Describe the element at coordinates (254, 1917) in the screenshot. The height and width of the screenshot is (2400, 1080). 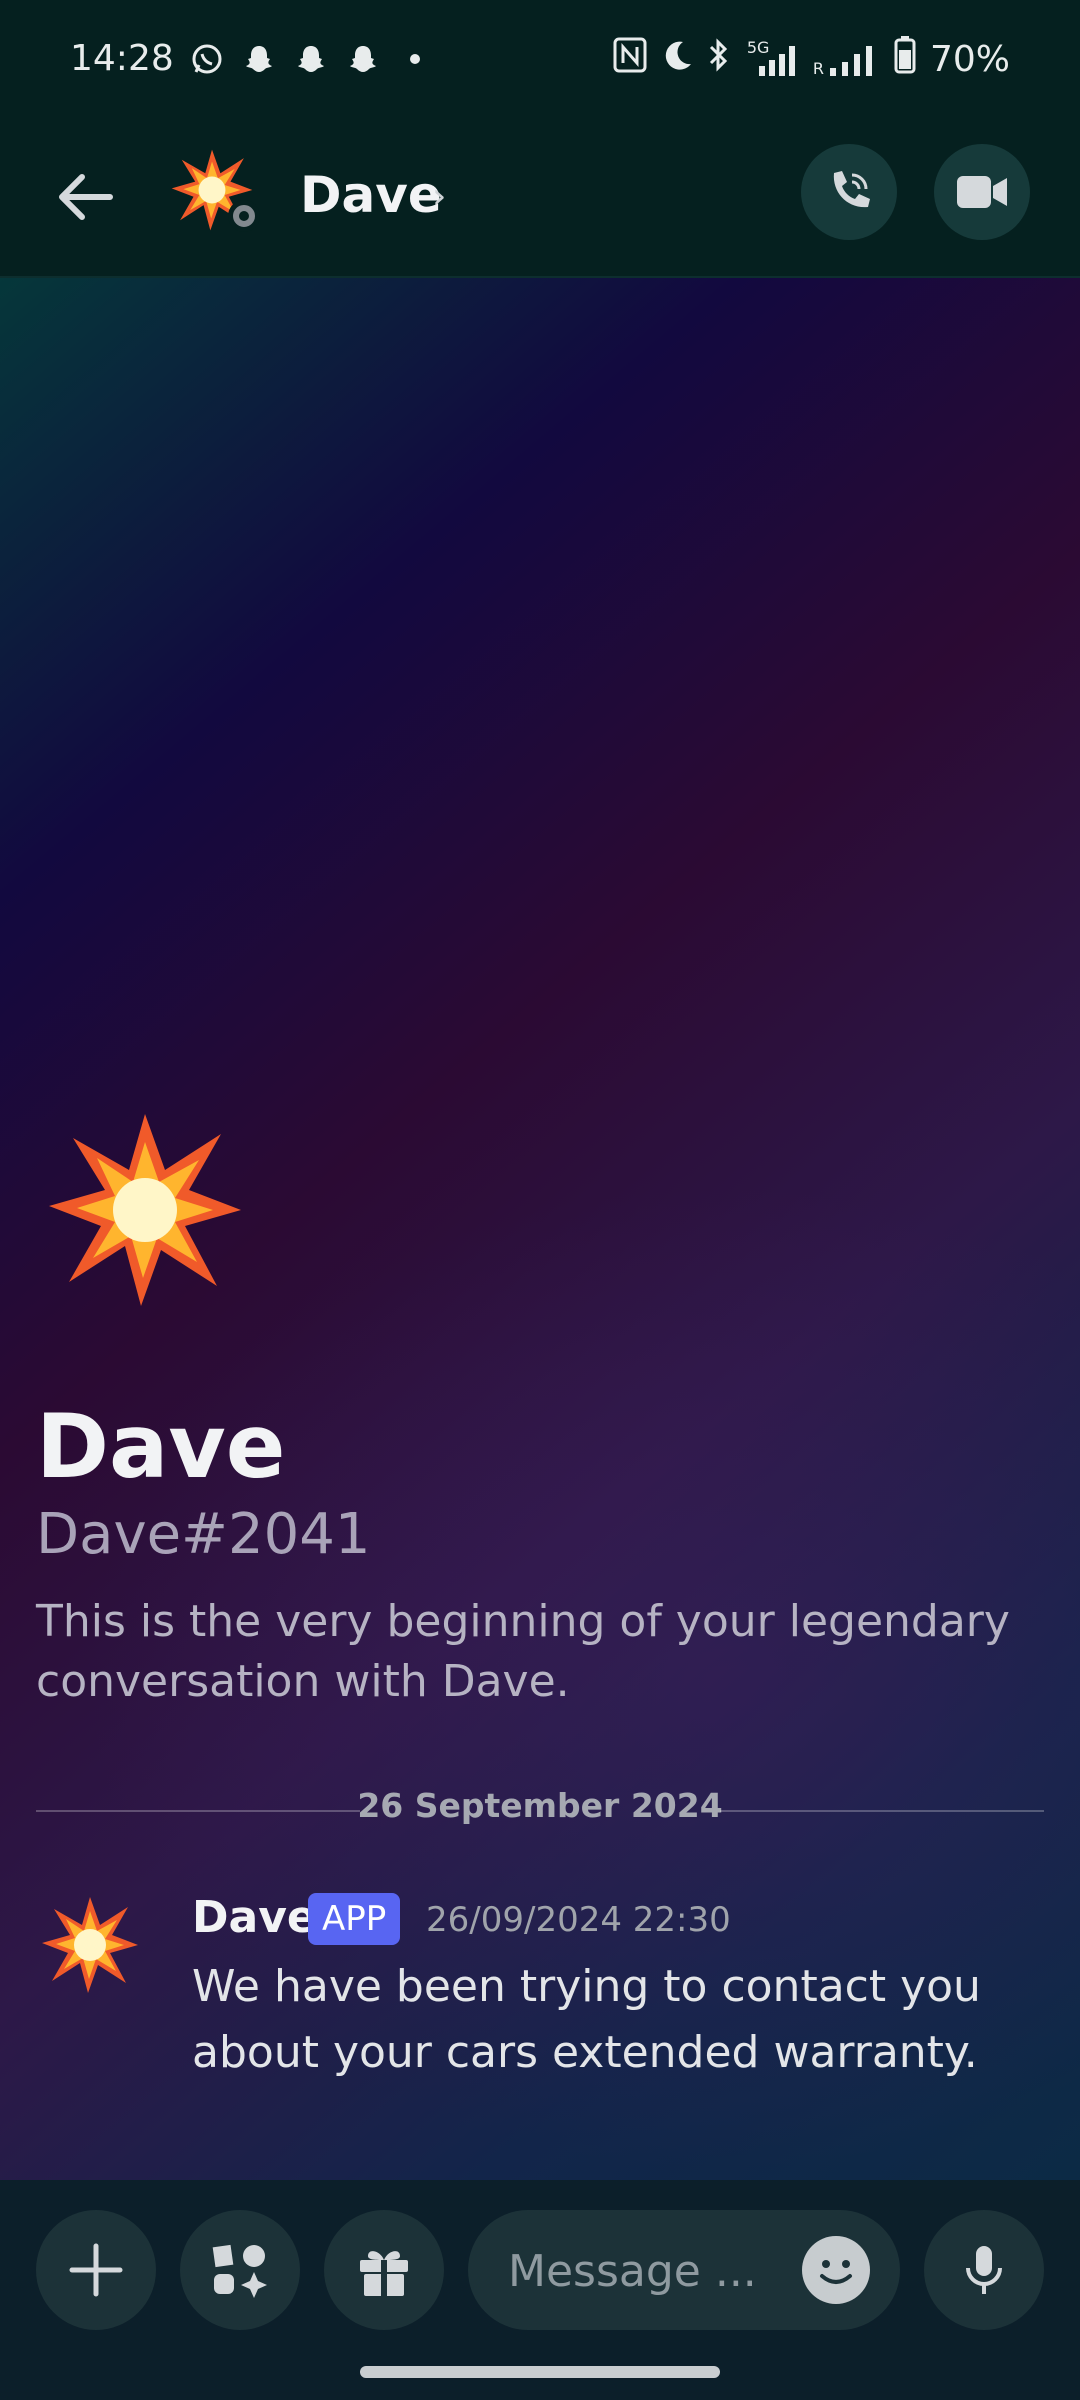
I see `message-author: Dave` at that location.